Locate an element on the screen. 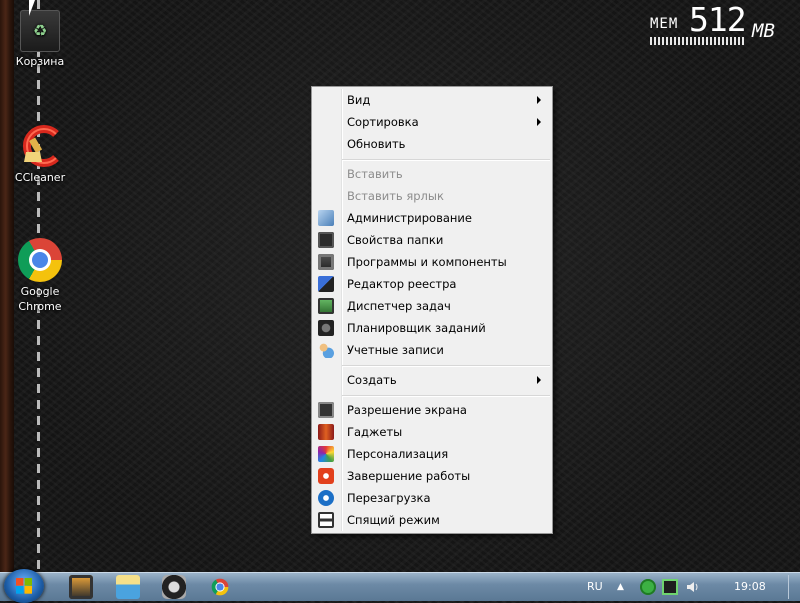 The image size is (800, 603). windows-logo-icon is located at coordinates (24, 586).